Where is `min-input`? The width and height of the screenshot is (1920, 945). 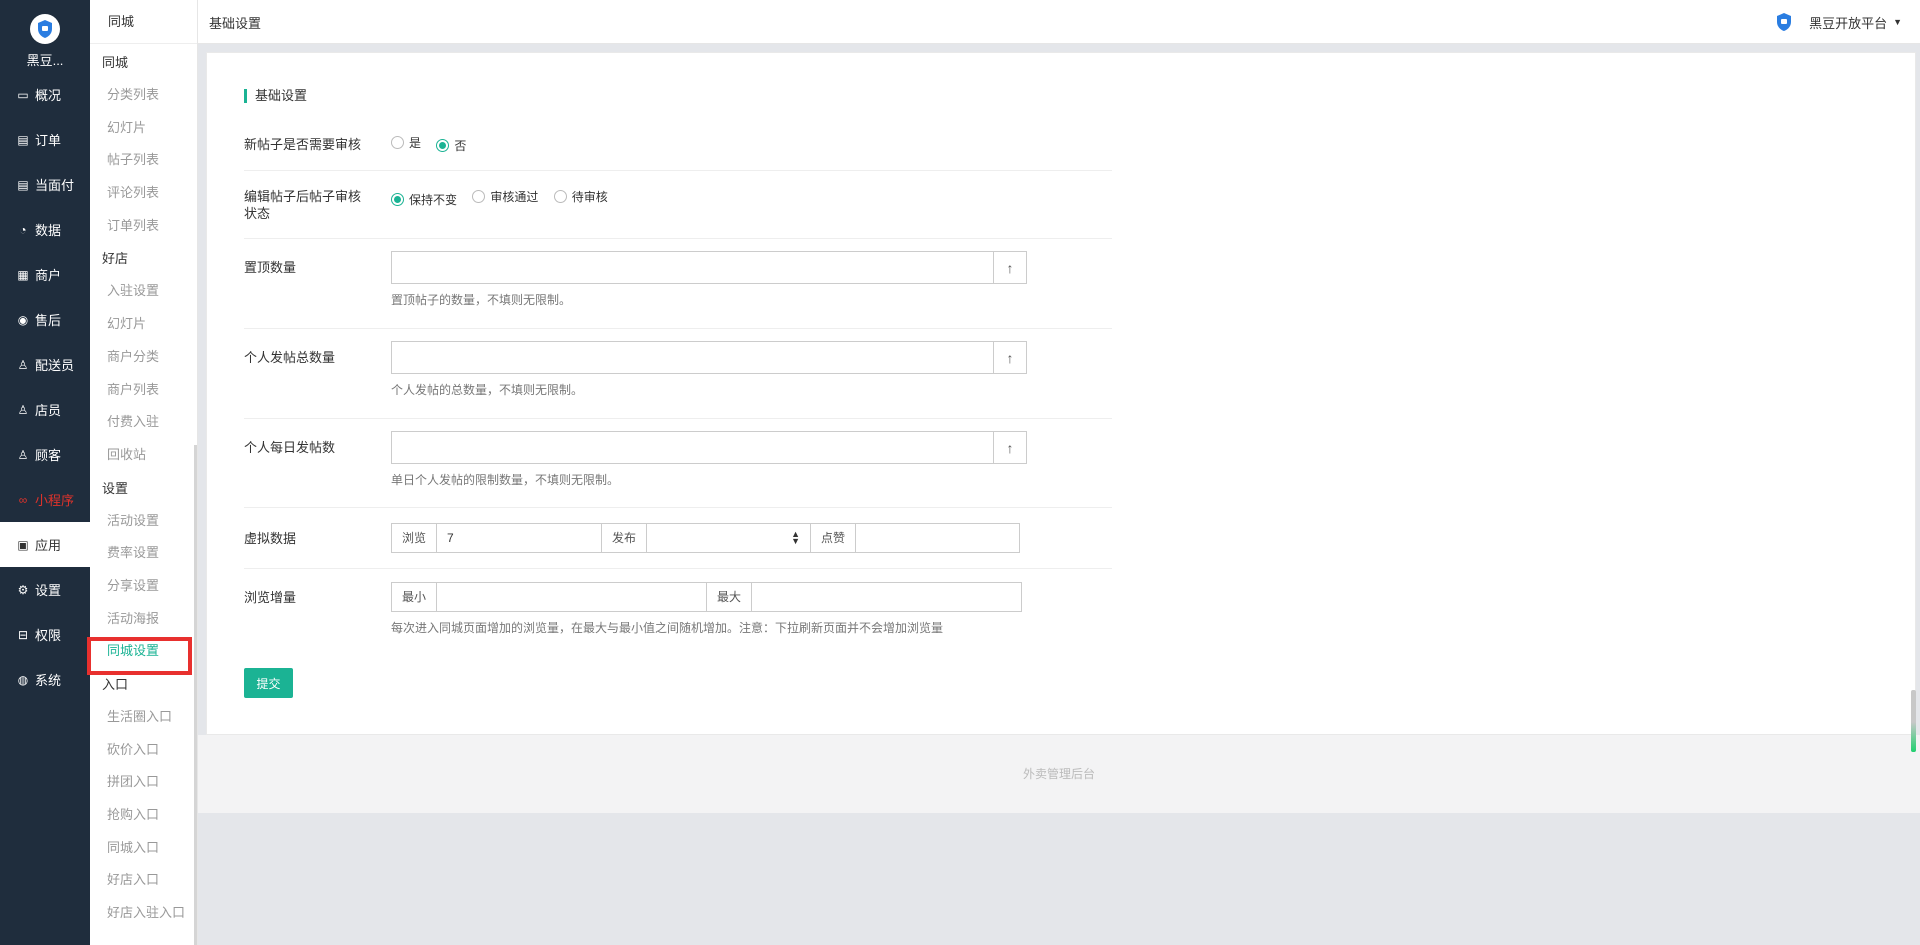
min-input is located at coordinates (572, 597).